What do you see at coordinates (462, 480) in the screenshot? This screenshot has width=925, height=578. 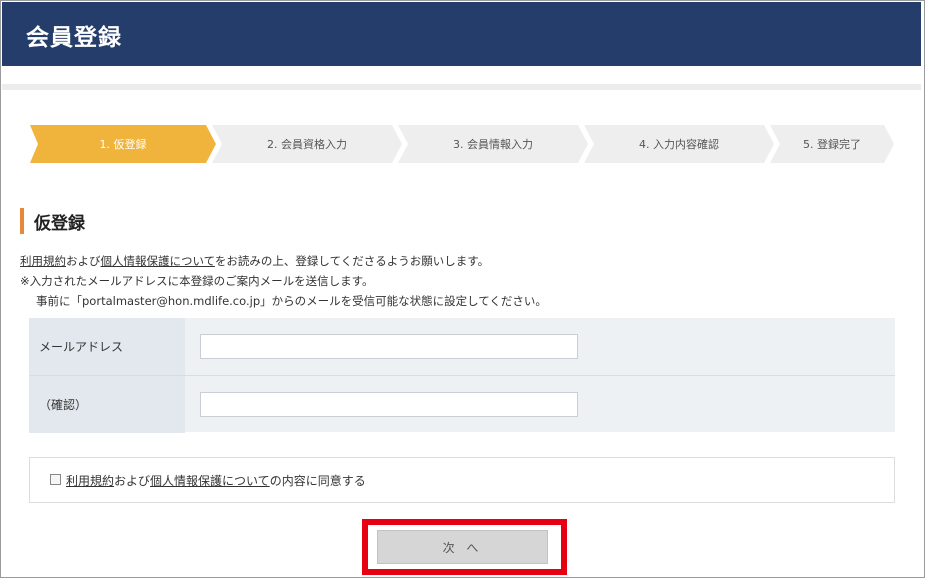 I see `agreement-box: 利用規約および個人情報保護についての内容に同意する` at bounding box center [462, 480].